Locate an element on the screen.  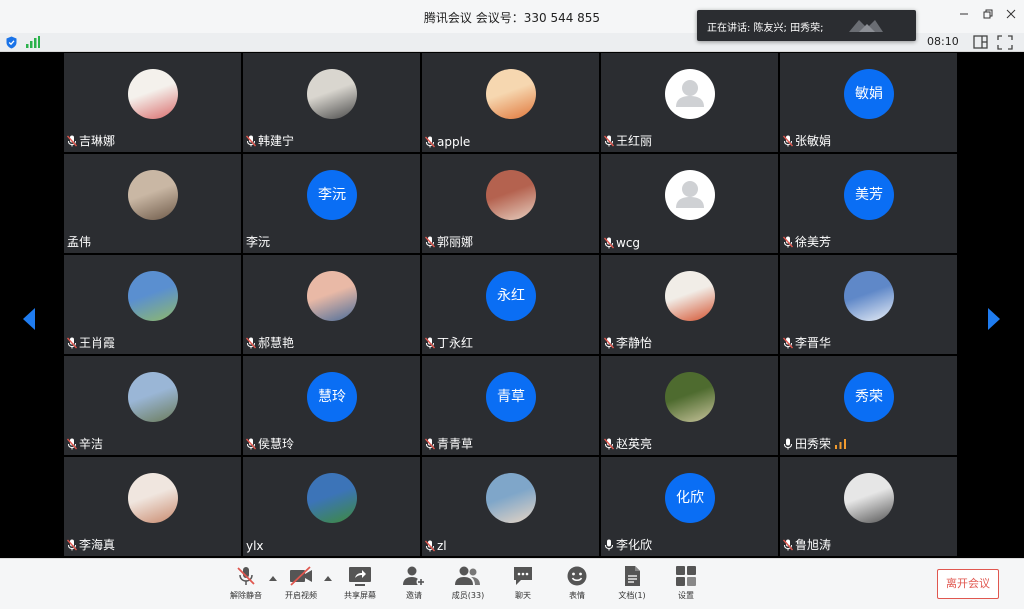
participant-name: apple is located at coordinates (447, 142).